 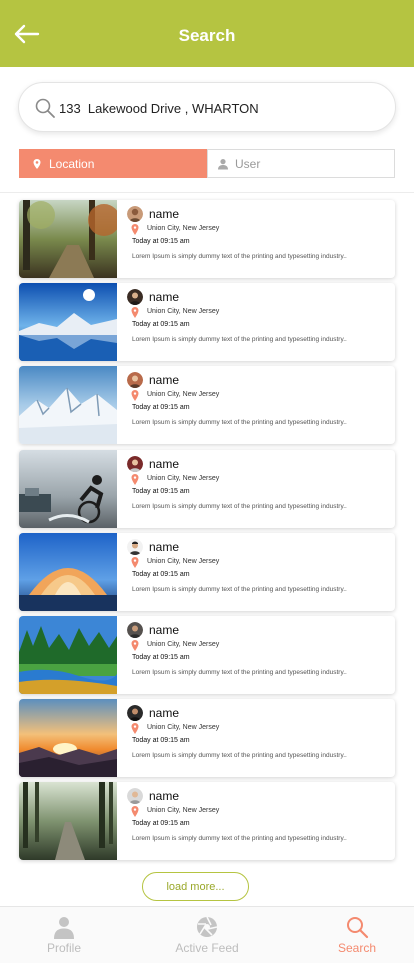 What do you see at coordinates (68, 821) in the screenshot?
I see `misty-road-image` at bounding box center [68, 821].